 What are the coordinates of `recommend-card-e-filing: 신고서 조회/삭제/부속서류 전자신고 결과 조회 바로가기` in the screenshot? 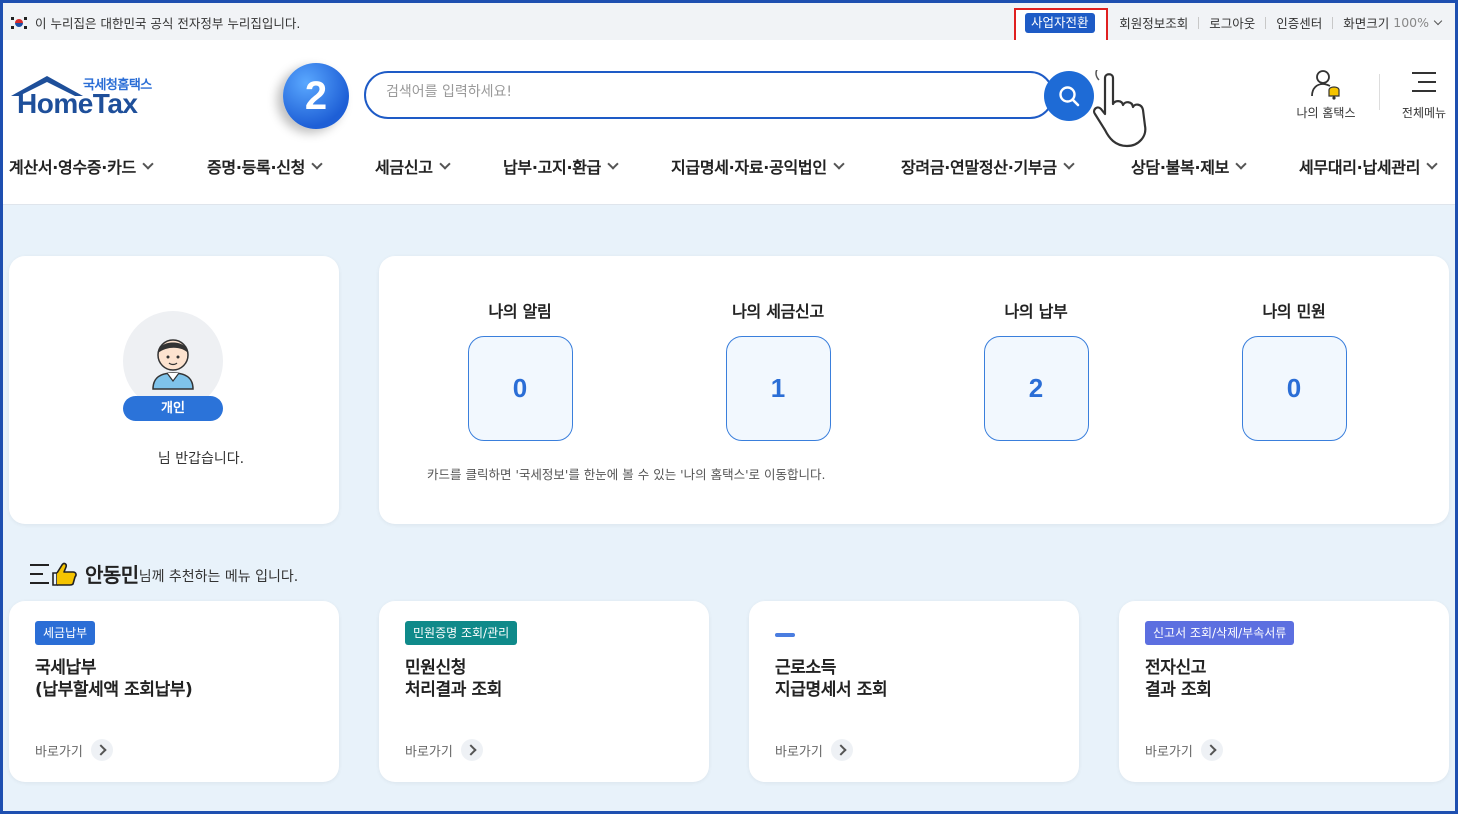 It's located at (1284, 691).